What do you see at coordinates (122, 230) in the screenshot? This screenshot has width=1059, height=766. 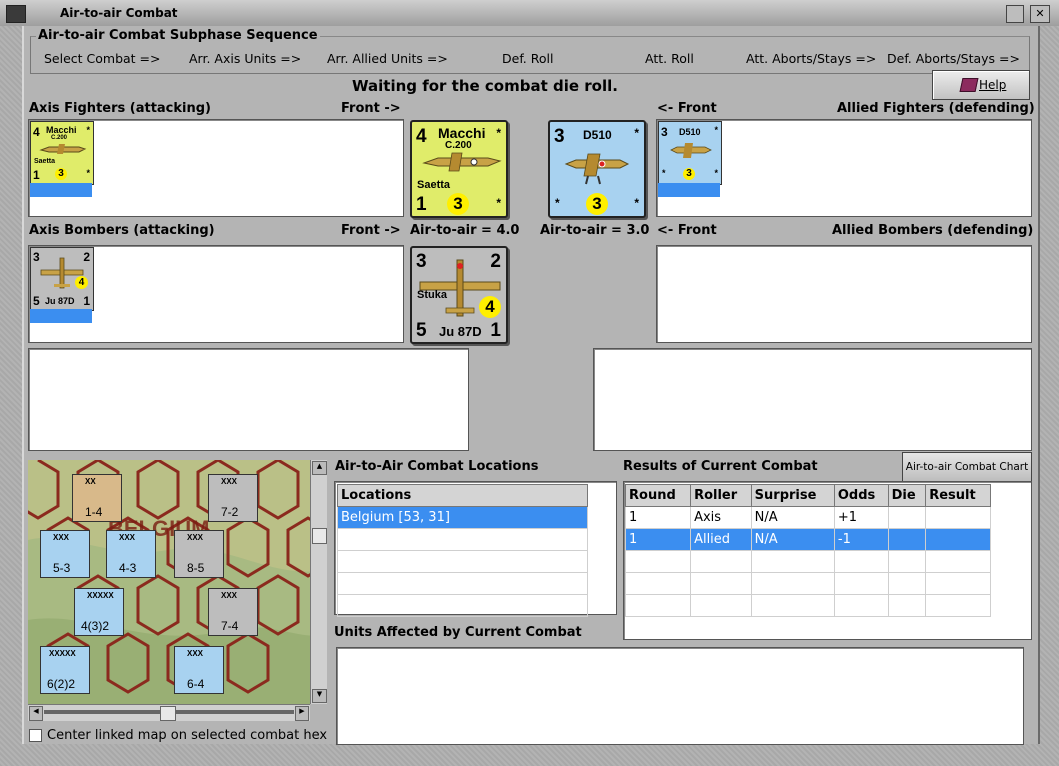 I see `axis-bombers-label: Axis Bombers (attacking)` at bounding box center [122, 230].